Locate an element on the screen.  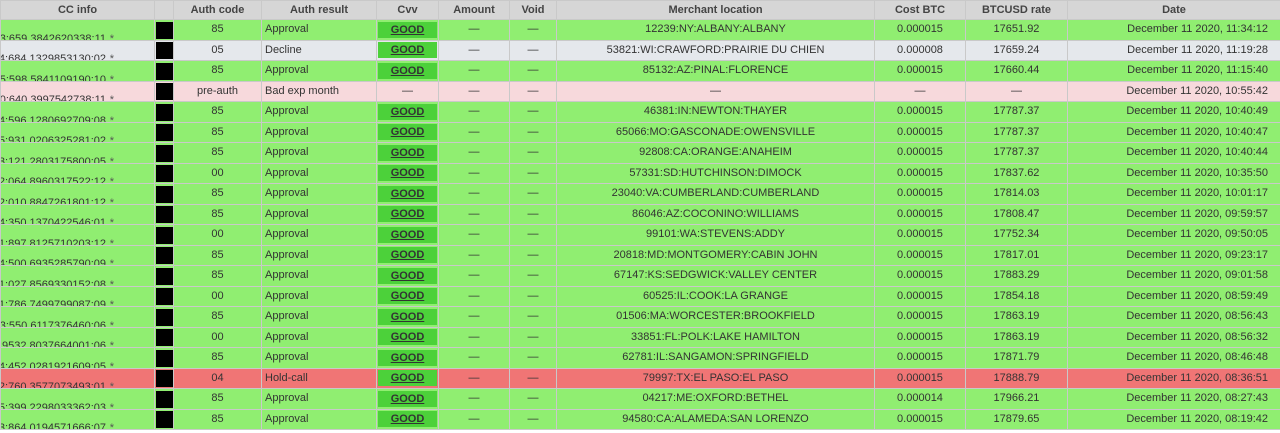
header-void: Void is located at coordinates (533, 10).